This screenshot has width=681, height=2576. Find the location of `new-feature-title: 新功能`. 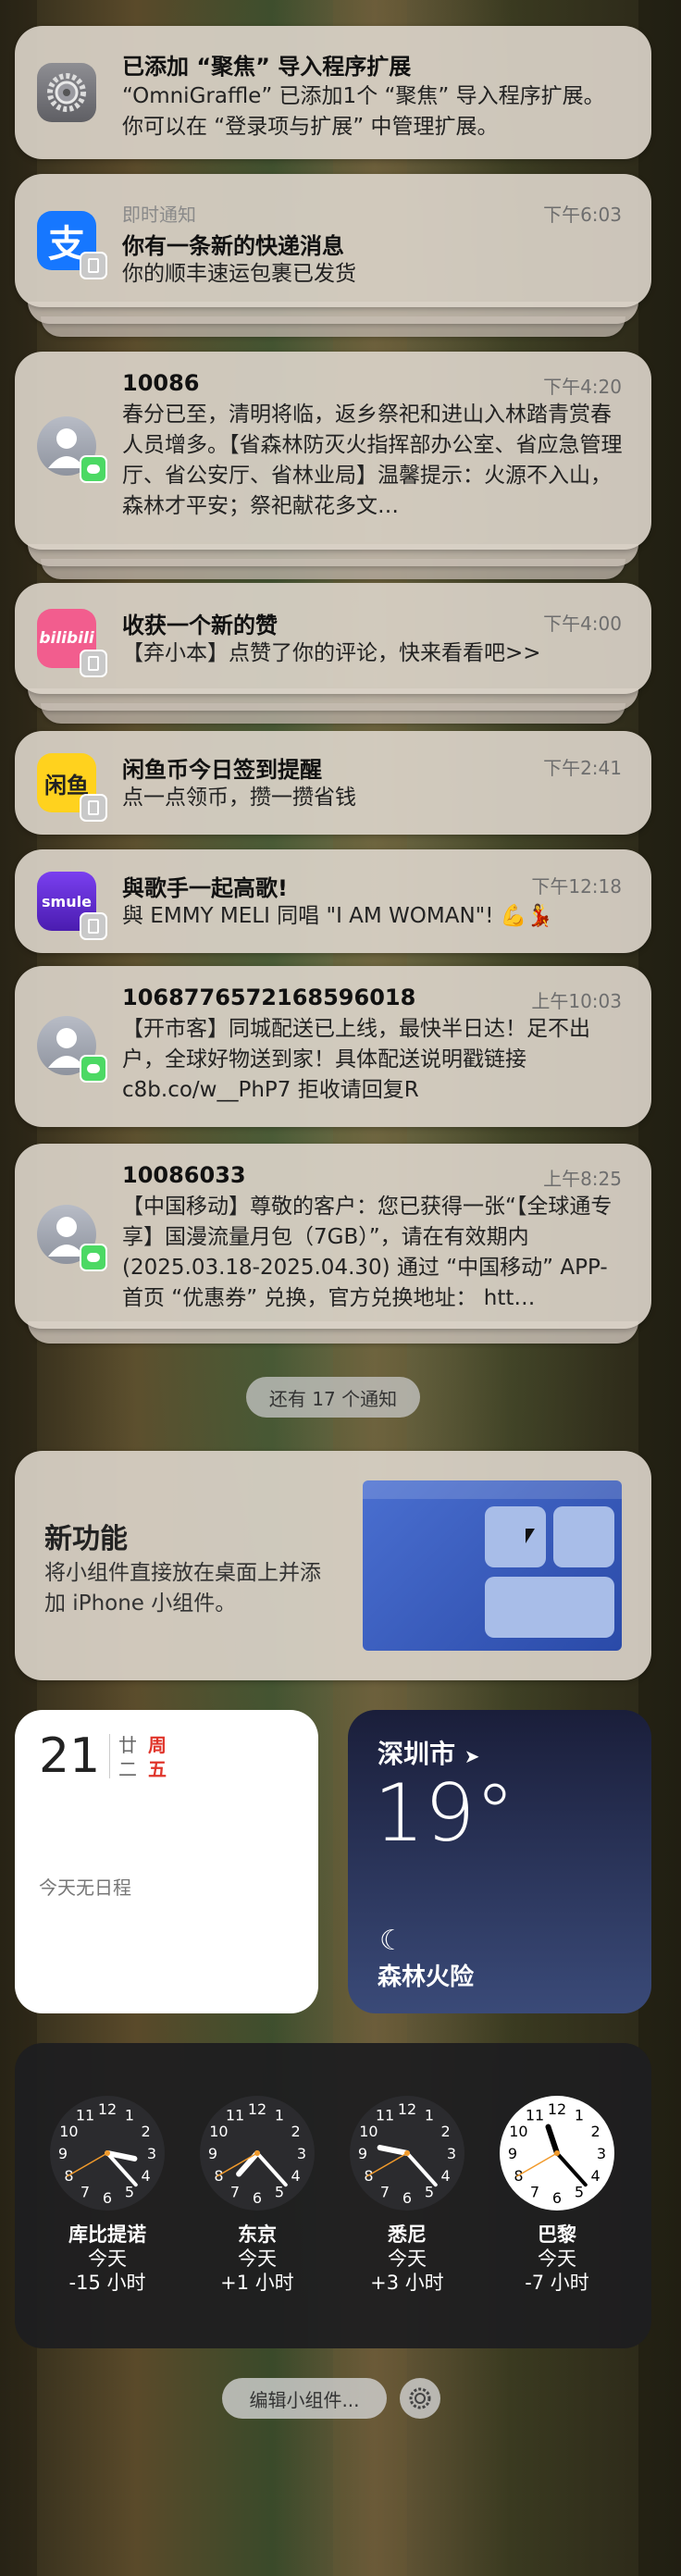

new-feature-title: 新功能 is located at coordinates (86, 1539).